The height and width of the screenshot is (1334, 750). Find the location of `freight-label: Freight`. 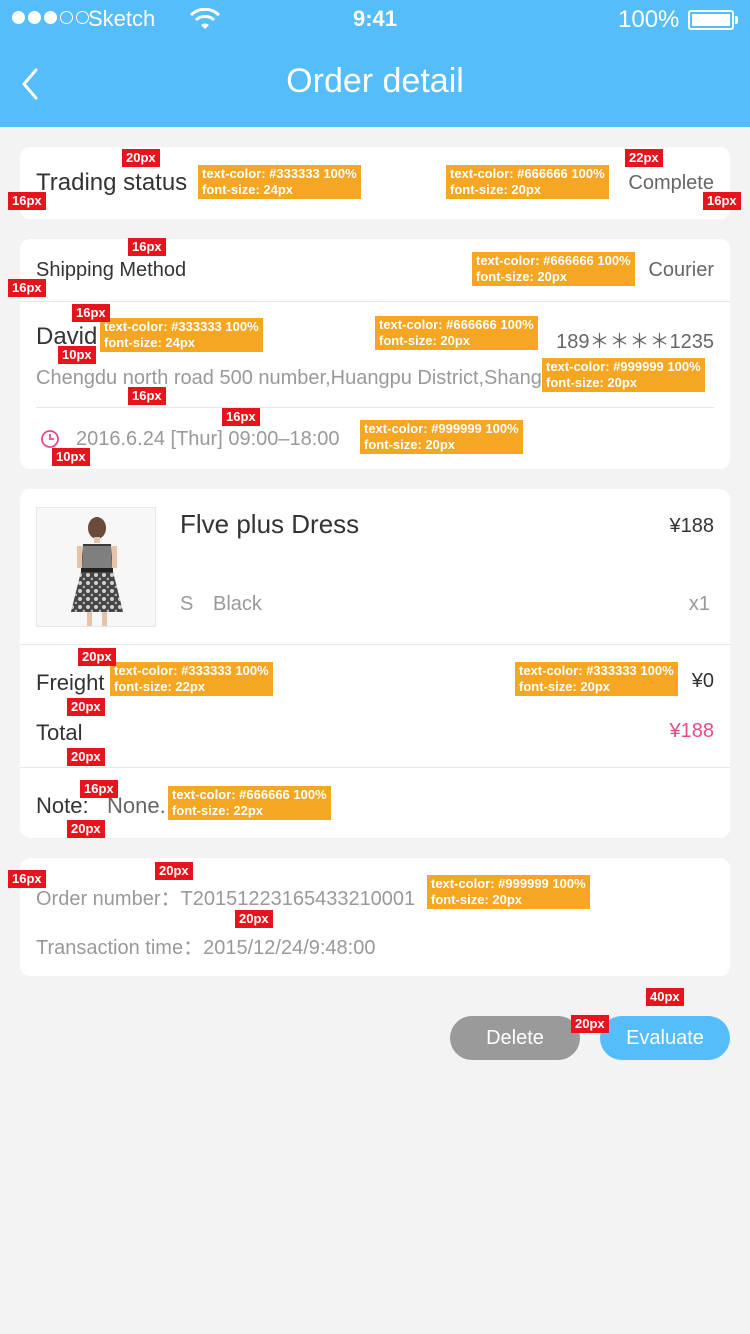

freight-label: Freight is located at coordinates (70, 682).